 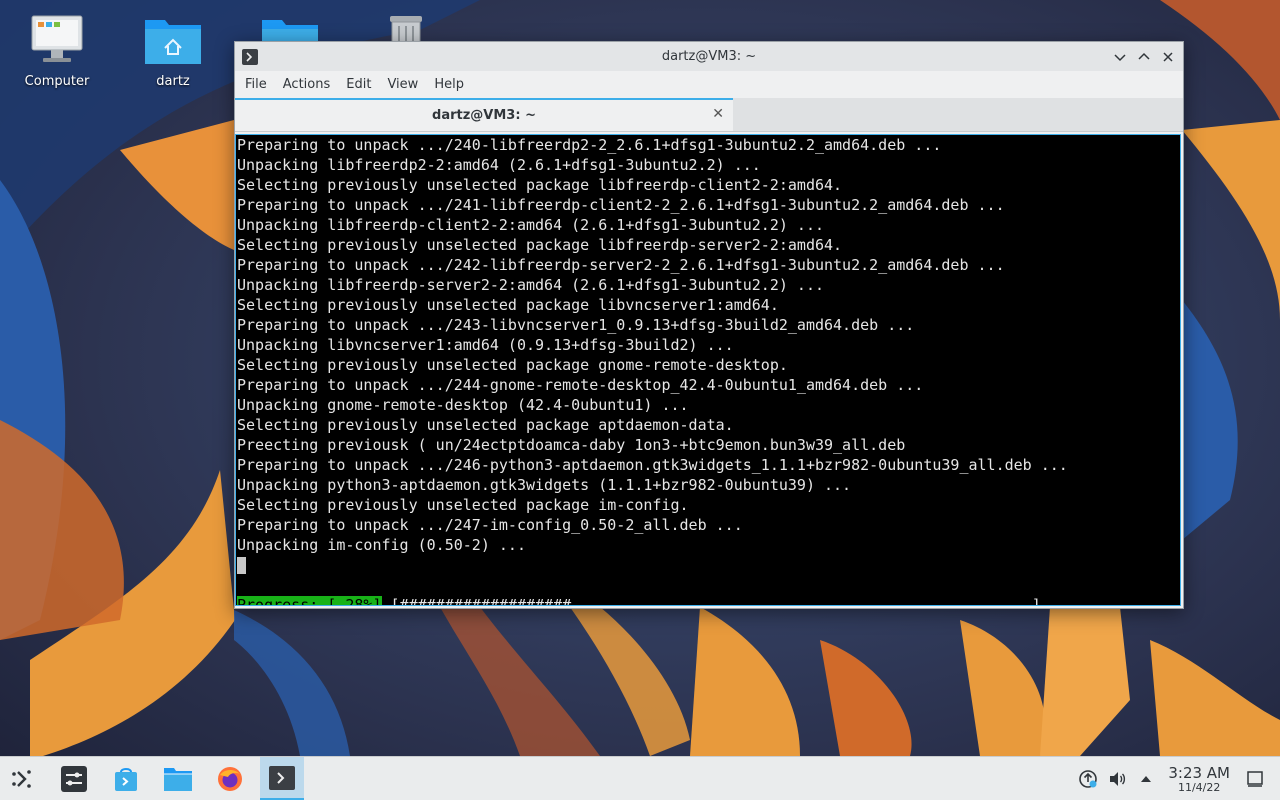 I want to click on window-title: dartz@VM3: ~, so click(x=709, y=56).